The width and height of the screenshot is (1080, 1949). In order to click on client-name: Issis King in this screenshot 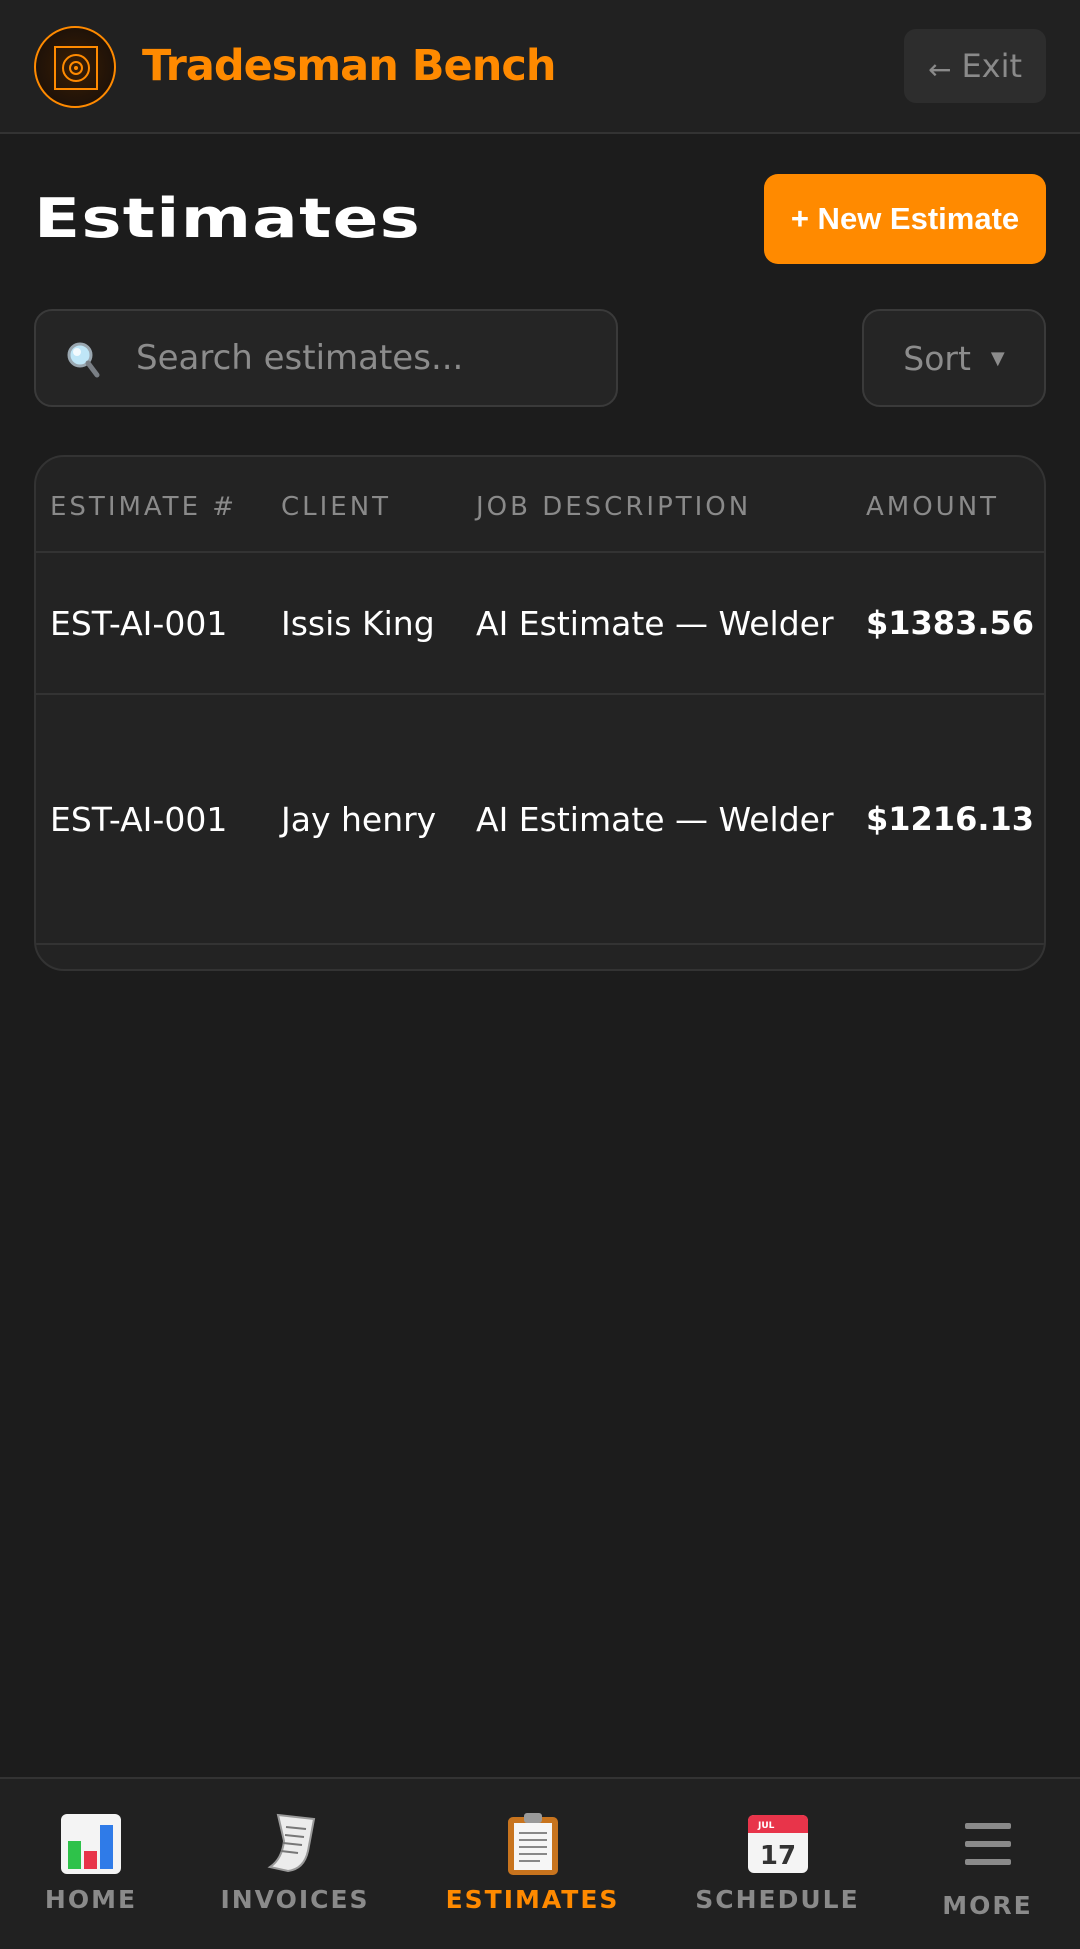, I will do `click(358, 623)`.